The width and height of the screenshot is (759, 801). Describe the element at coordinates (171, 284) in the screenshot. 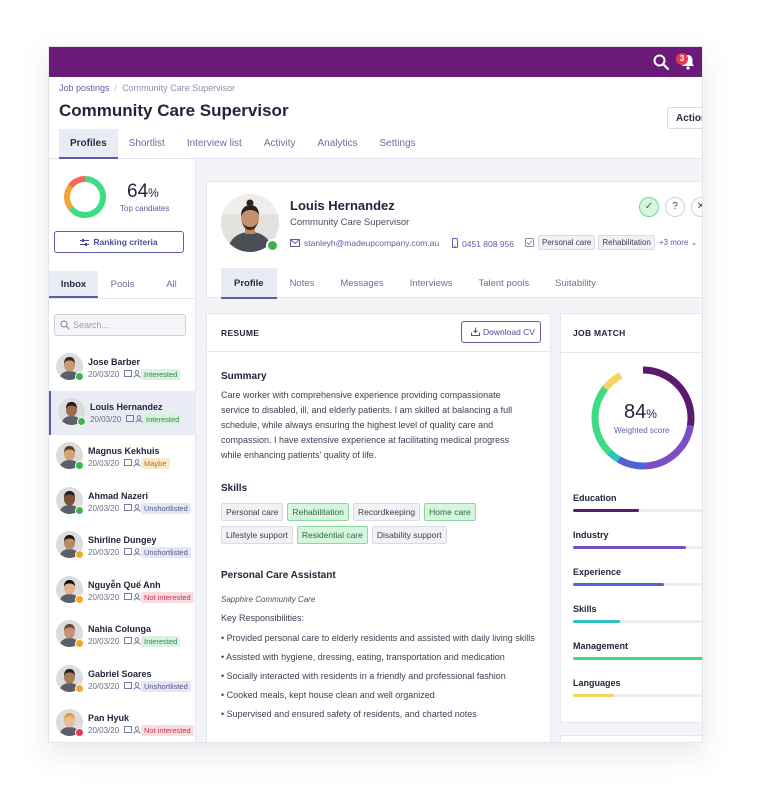

I see `tab-all: All` at that location.